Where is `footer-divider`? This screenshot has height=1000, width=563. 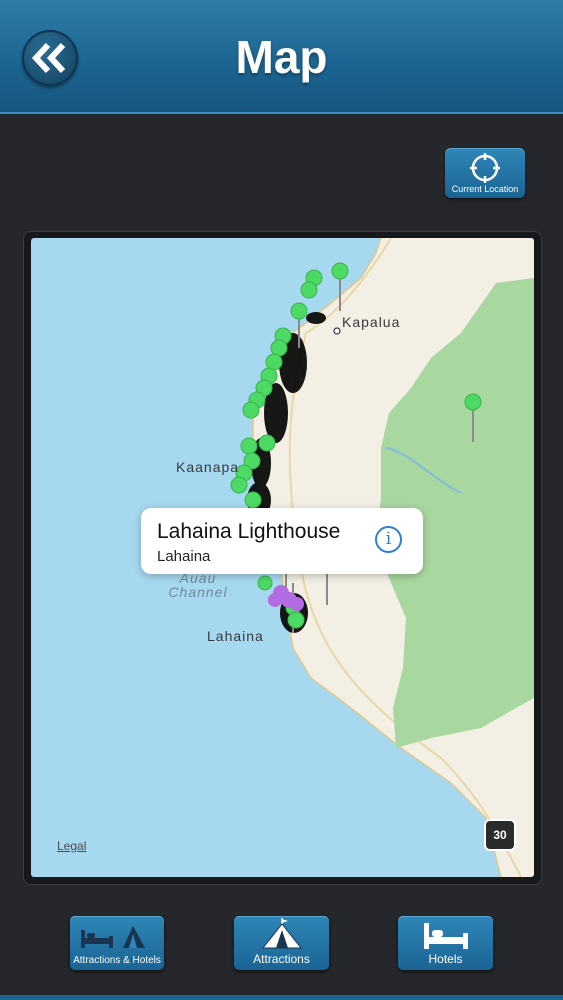 footer-divider is located at coordinates (281, 997).